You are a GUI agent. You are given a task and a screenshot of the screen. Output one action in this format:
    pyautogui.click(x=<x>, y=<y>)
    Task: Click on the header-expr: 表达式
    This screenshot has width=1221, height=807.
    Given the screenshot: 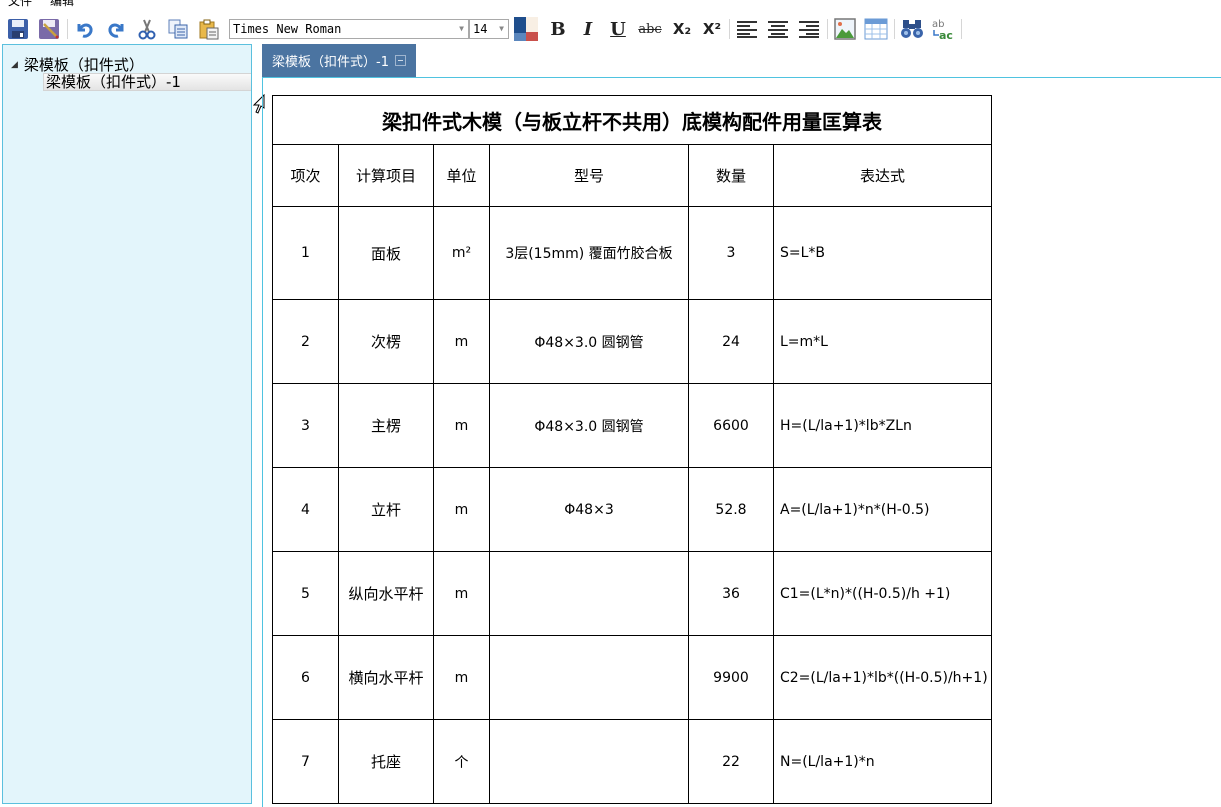 What is the action you would take?
    pyautogui.click(x=882, y=175)
    